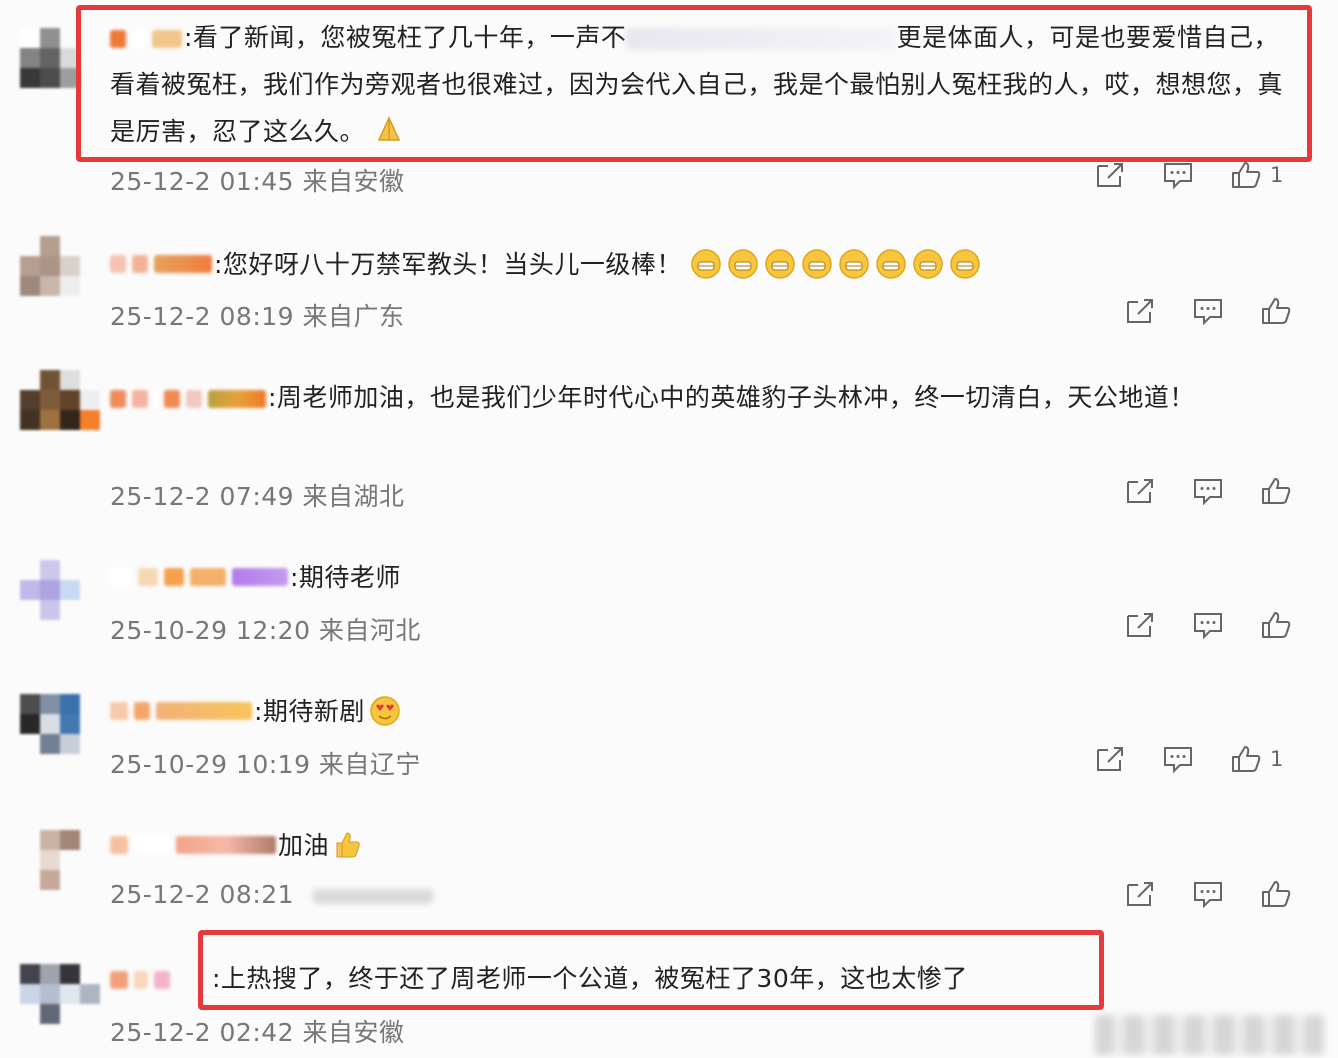 The image size is (1338, 1058). Describe the element at coordinates (590, 978) in the screenshot. I see `comment-text: :上热搜了，终于还了周老师一个公道，被冤枉了30年，这也太惨了` at that location.